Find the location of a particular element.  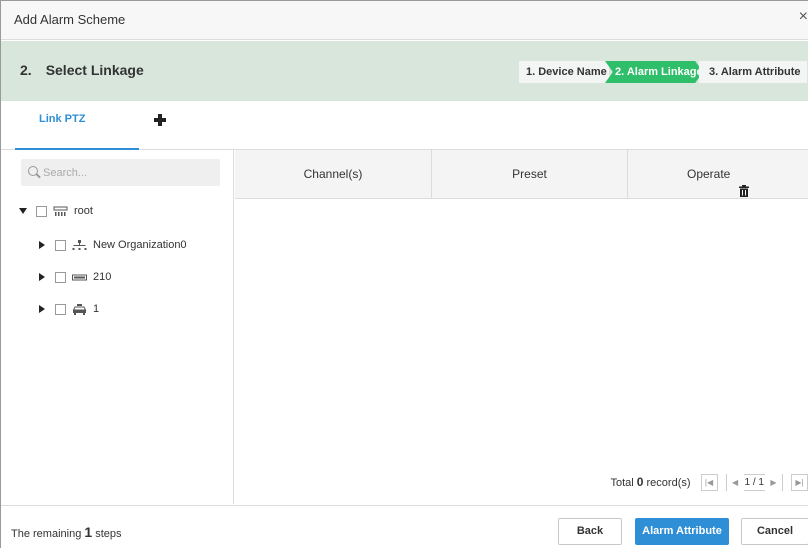

remaining-steps: The remaining 1 steps is located at coordinates (66, 532).